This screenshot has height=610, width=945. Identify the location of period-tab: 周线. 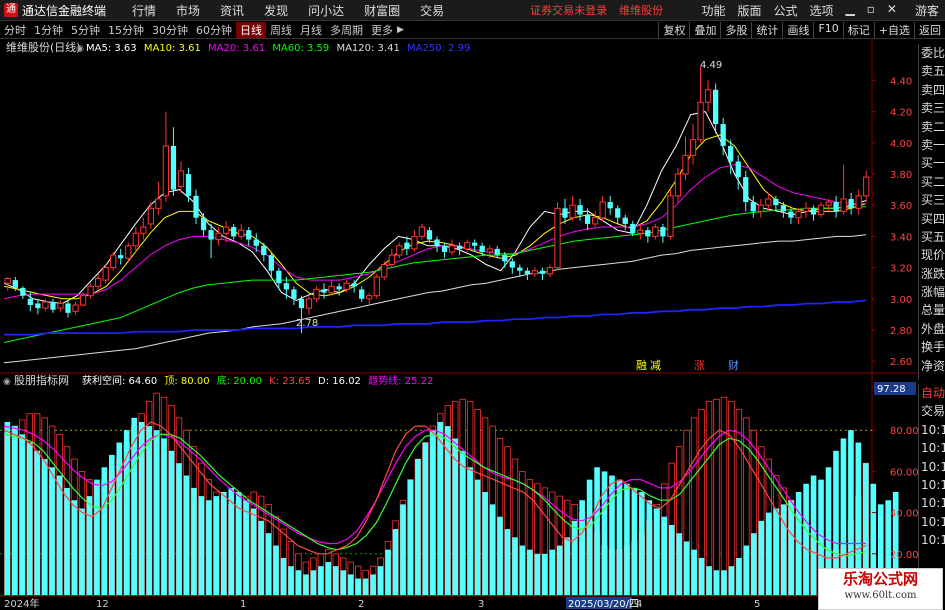
(281, 30).